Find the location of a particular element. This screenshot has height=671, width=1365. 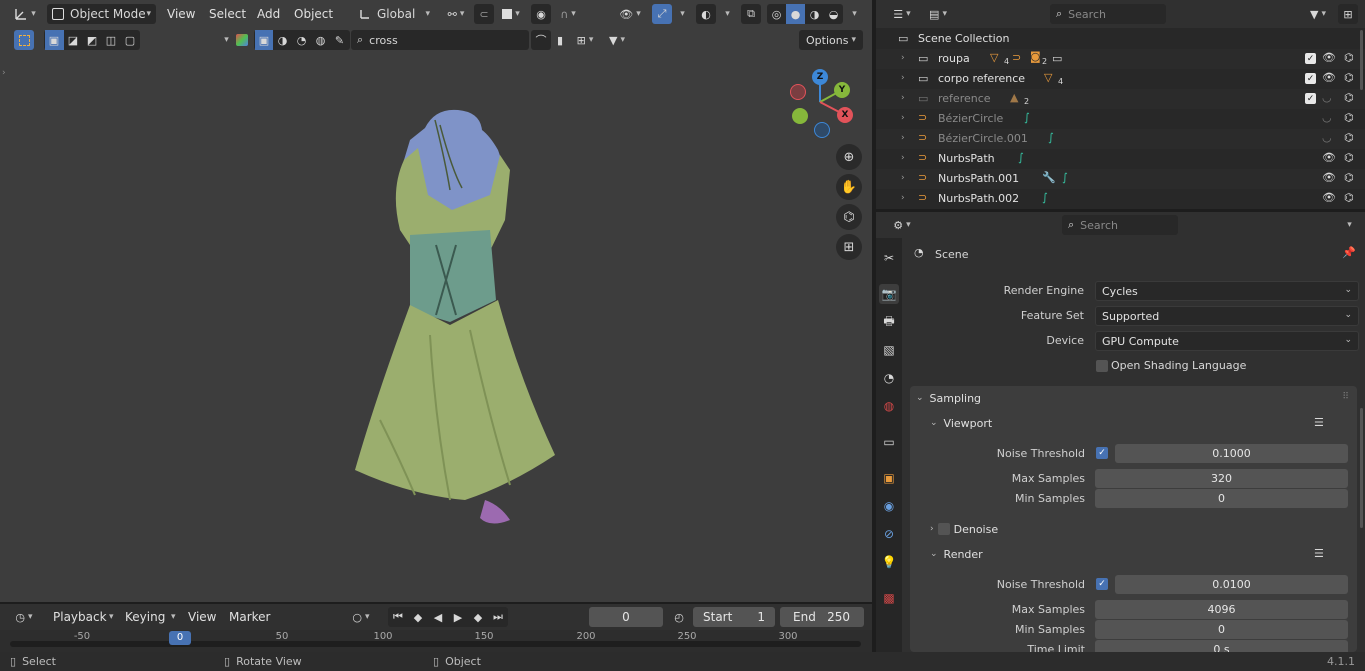

outliner-scrollbar is located at coordinates (1361, 60).